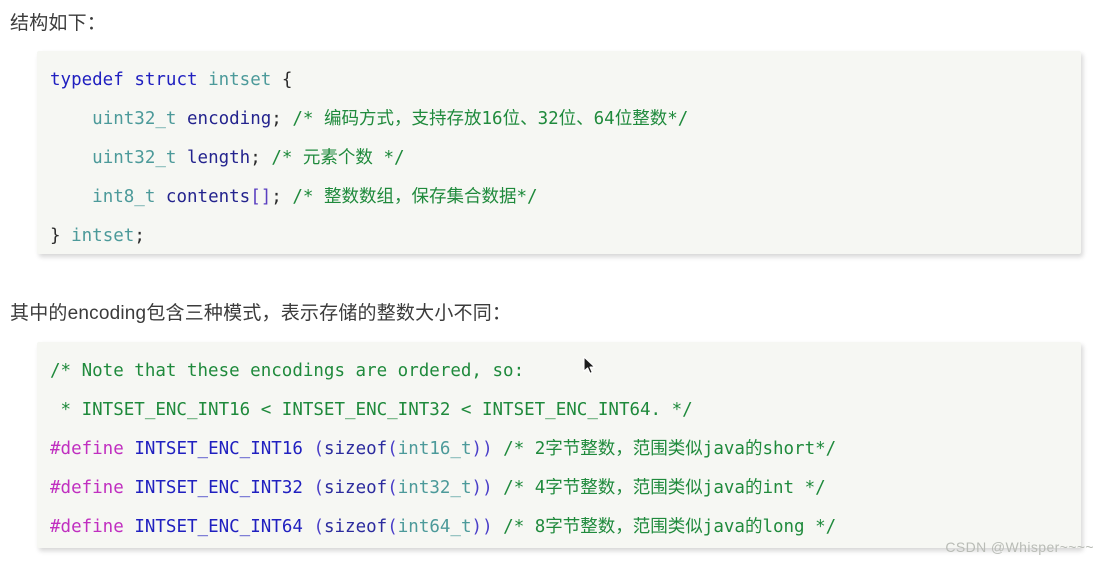  What do you see at coordinates (664, 488) in the screenshot?
I see `token-comment: /* 4字节整数，范围类似java的int */` at bounding box center [664, 488].